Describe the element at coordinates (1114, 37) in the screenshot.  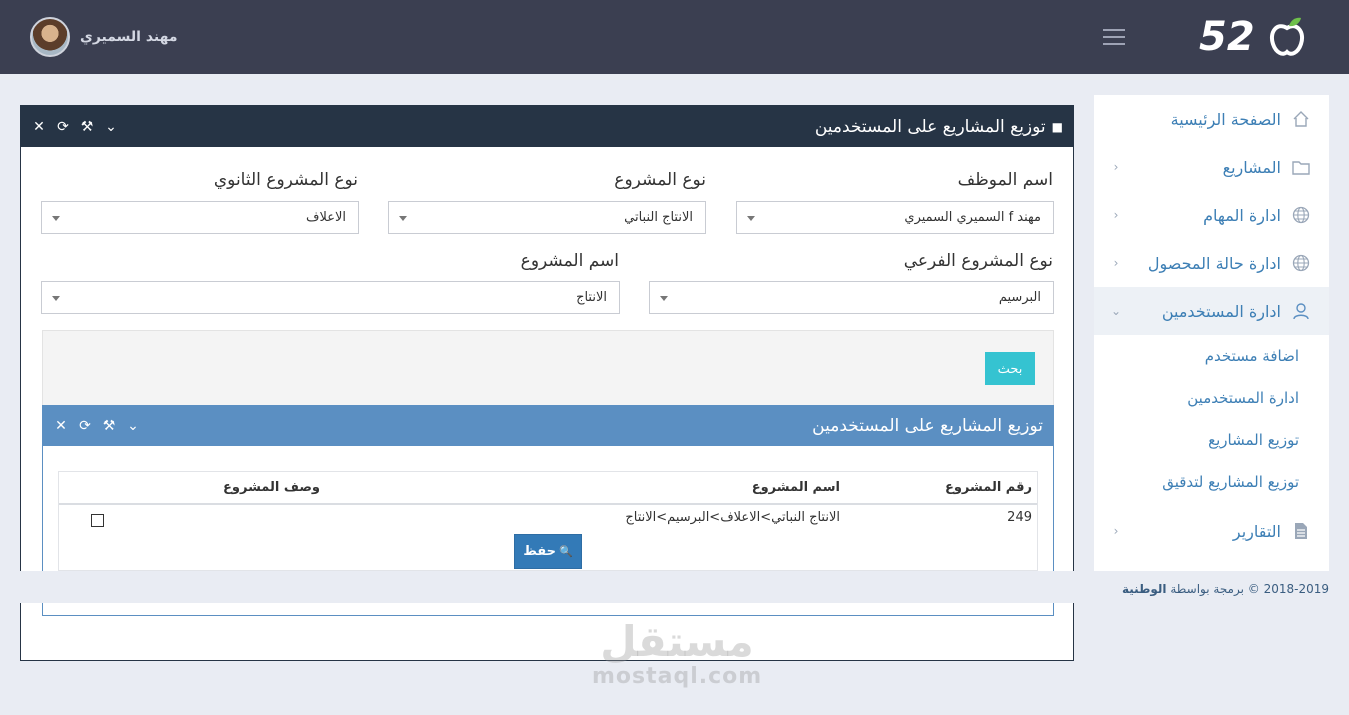
I see `menu-toggle-icon` at that location.